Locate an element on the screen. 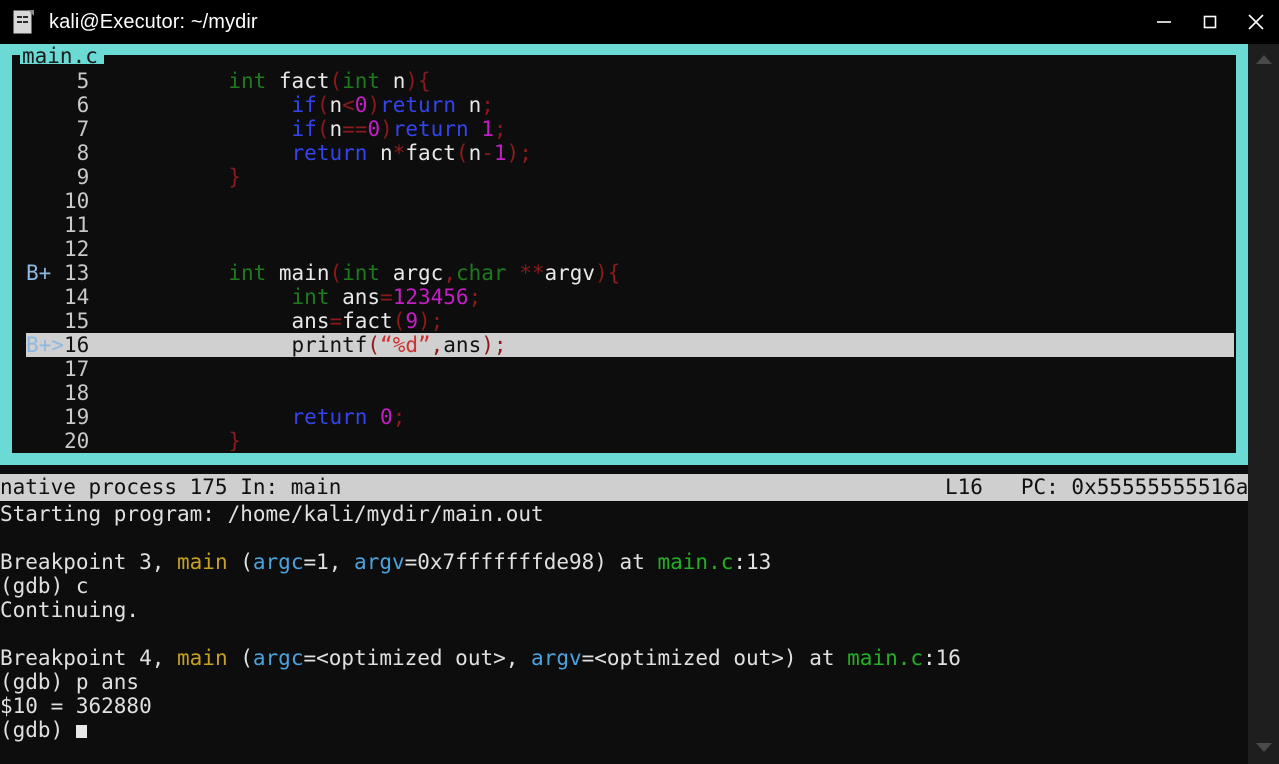 Image resolution: width=1279 pixels, height=764 pixels. console-token: :13 is located at coordinates (752, 562).